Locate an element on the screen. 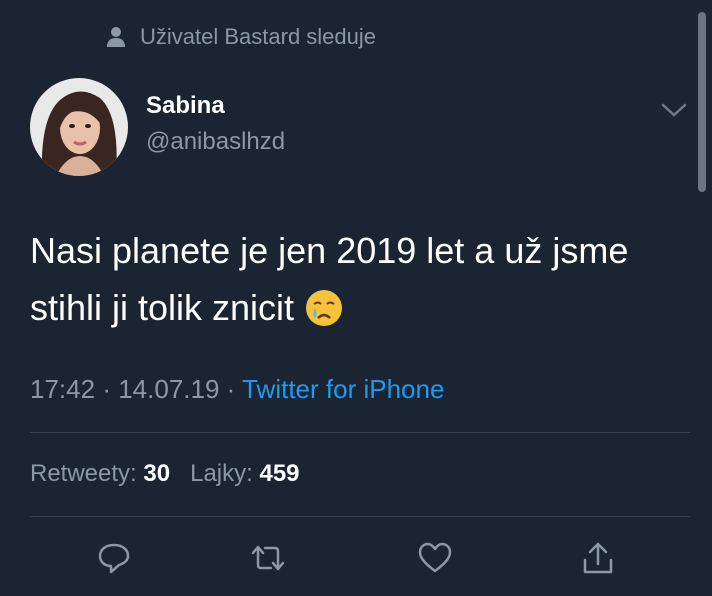 The image size is (712, 596). followed-by-text: Uživatel Bastard sleduje is located at coordinates (258, 36).